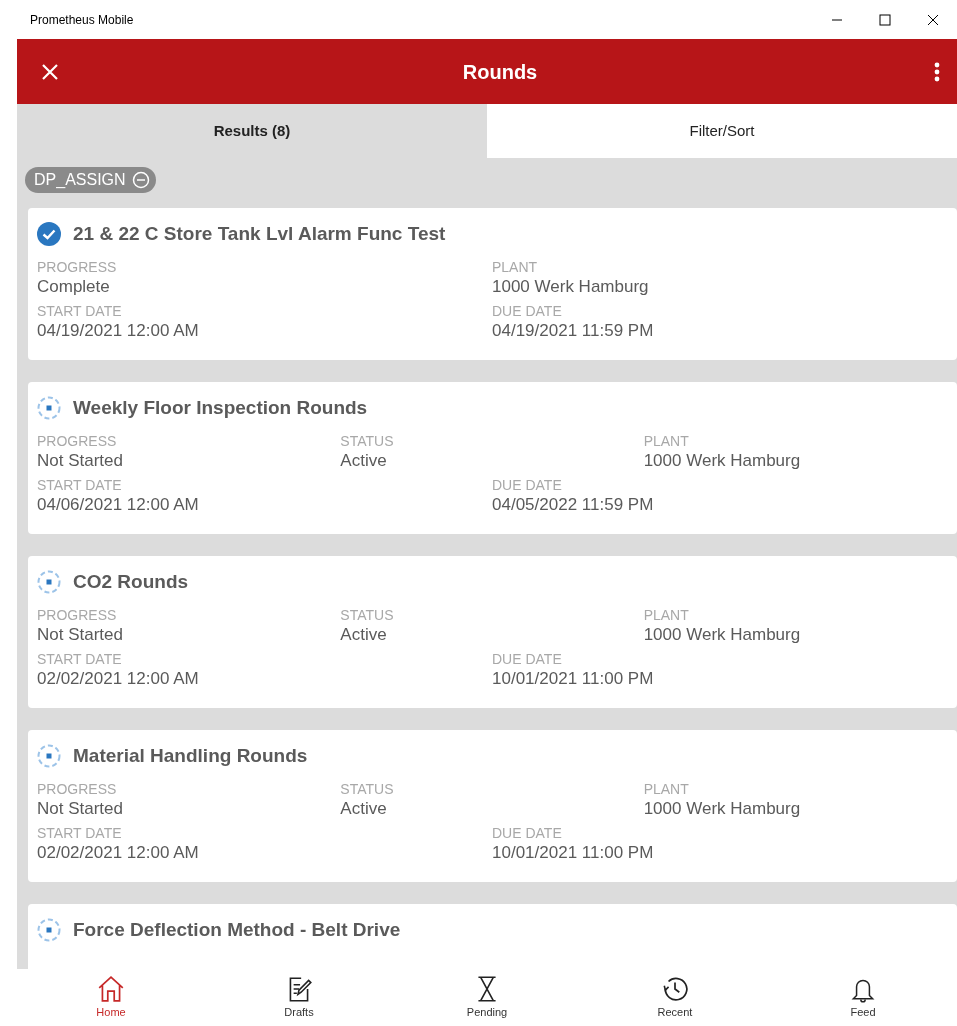 The image size is (957, 1026). What do you see at coordinates (190, 756) in the screenshot?
I see `round-title: Material Handling Rounds` at bounding box center [190, 756].